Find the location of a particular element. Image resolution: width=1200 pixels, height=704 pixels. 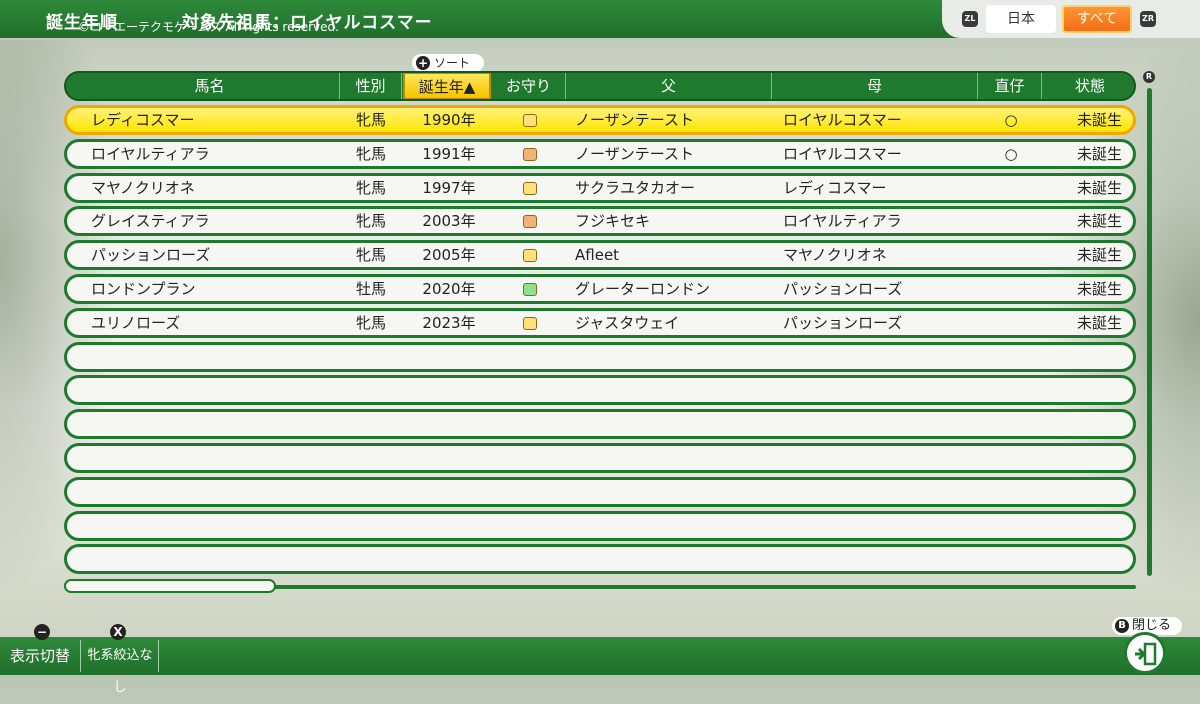

table-row: パッションローズ 牝馬 2005年 Afleet マヤノクリオネ 未誕生 is located at coordinates (600, 255).